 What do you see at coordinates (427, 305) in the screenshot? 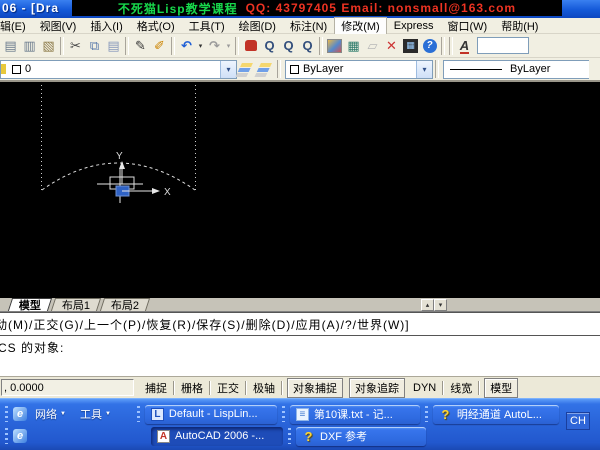
I see `scroll-up-button: ▴` at bounding box center [427, 305].